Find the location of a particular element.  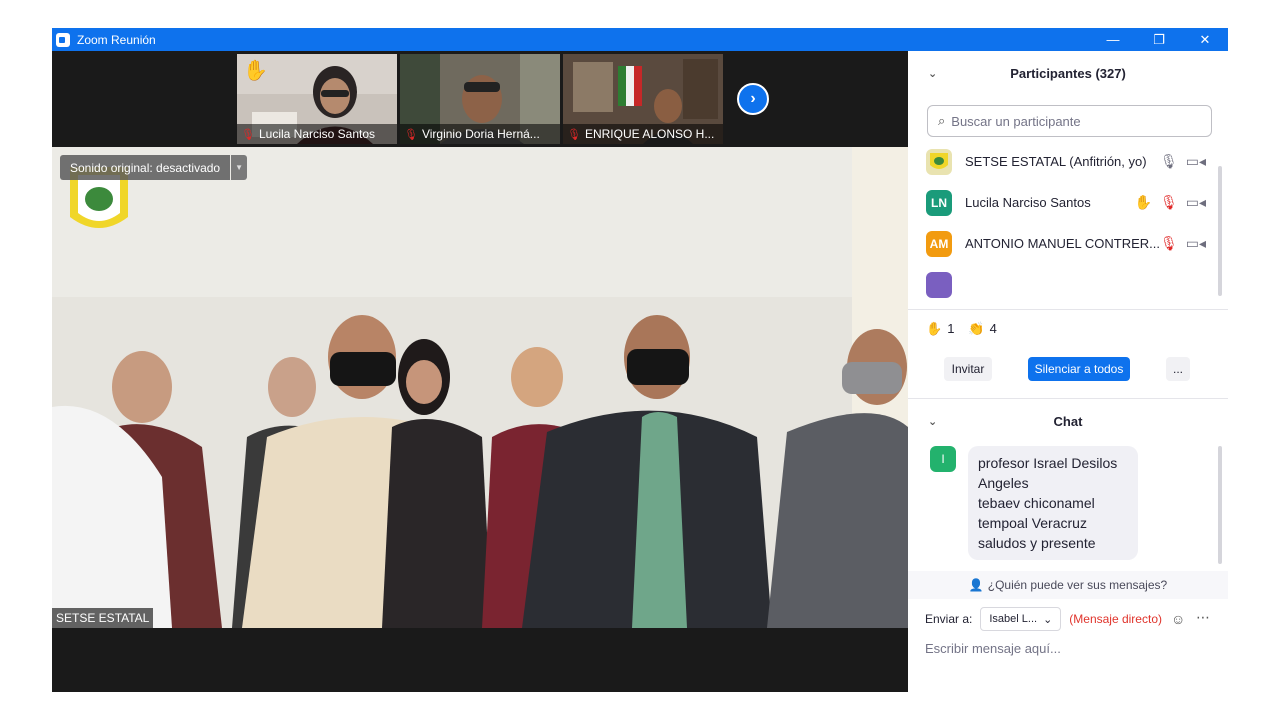

title-bar: Zoom Reunión — ❐ ✕ is located at coordinates (640, 39).